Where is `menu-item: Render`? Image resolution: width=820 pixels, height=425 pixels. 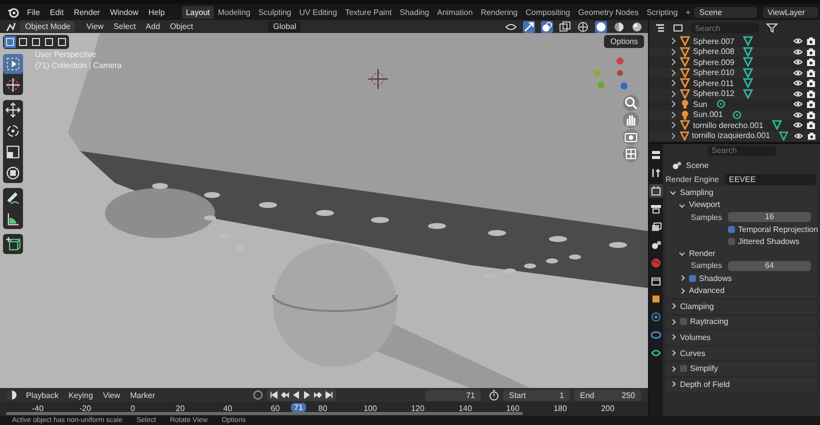 menu-item: Render is located at coordinates (86, 12).